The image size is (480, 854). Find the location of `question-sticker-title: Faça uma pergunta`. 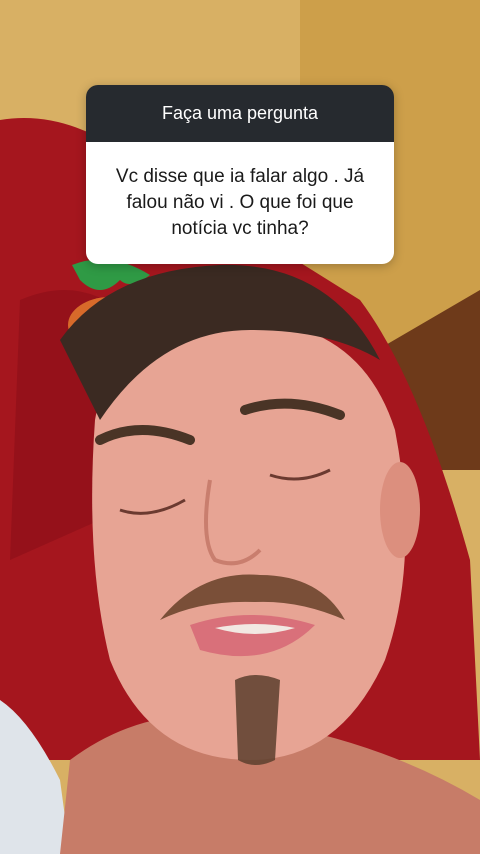

question-sticker-title: Faça uma pergunta is located at coordinates (240, 113).